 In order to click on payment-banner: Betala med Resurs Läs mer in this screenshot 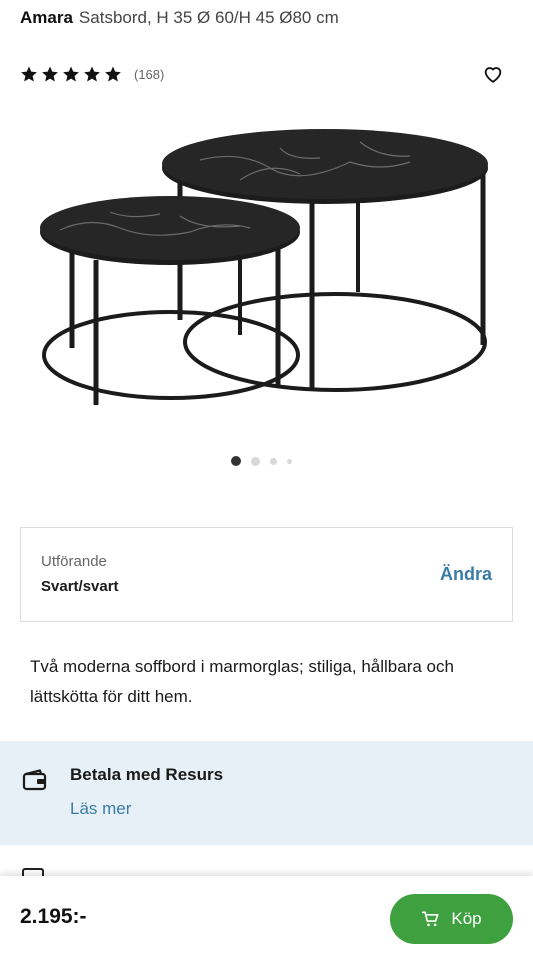, I will do `click(266, 793)`.